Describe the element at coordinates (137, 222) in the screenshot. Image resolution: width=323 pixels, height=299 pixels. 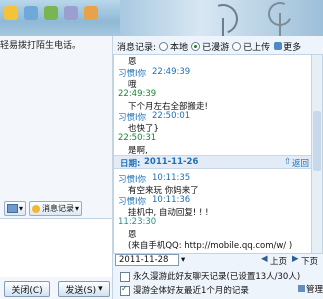
I see `message-time: 11:23:30` at that location.